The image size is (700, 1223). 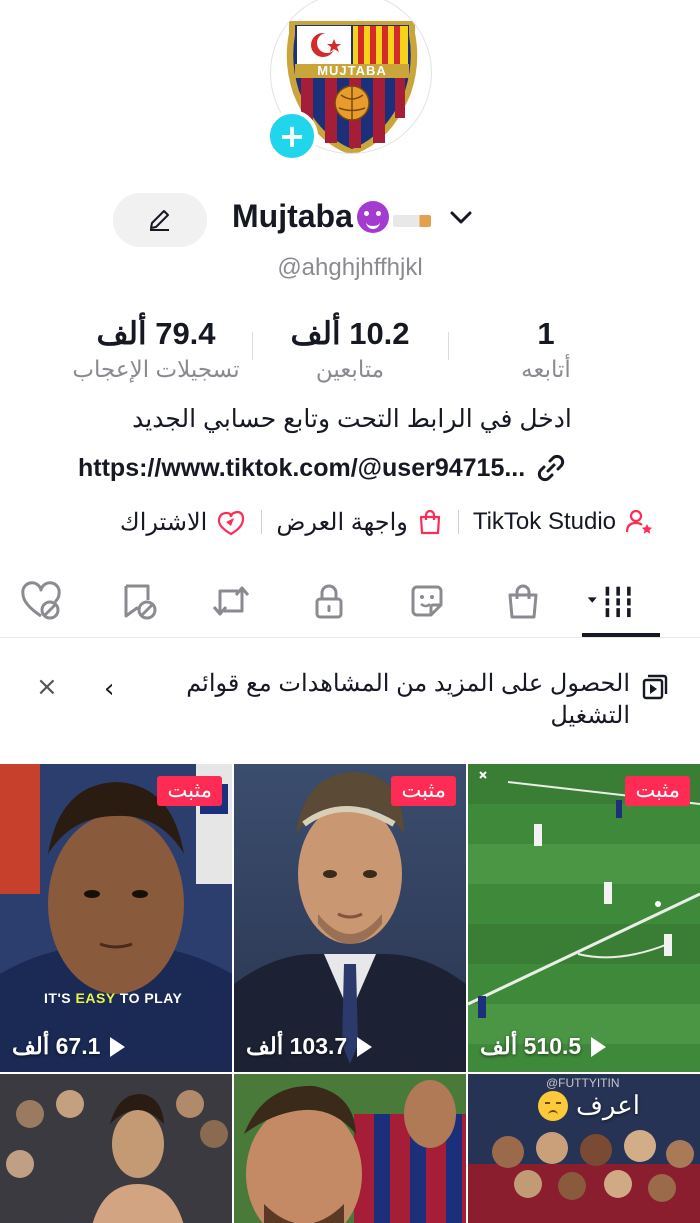 What do you see at coordinates (551, 468) in the screenshot?
I see `link-icon` at bounding box center [551, 468].